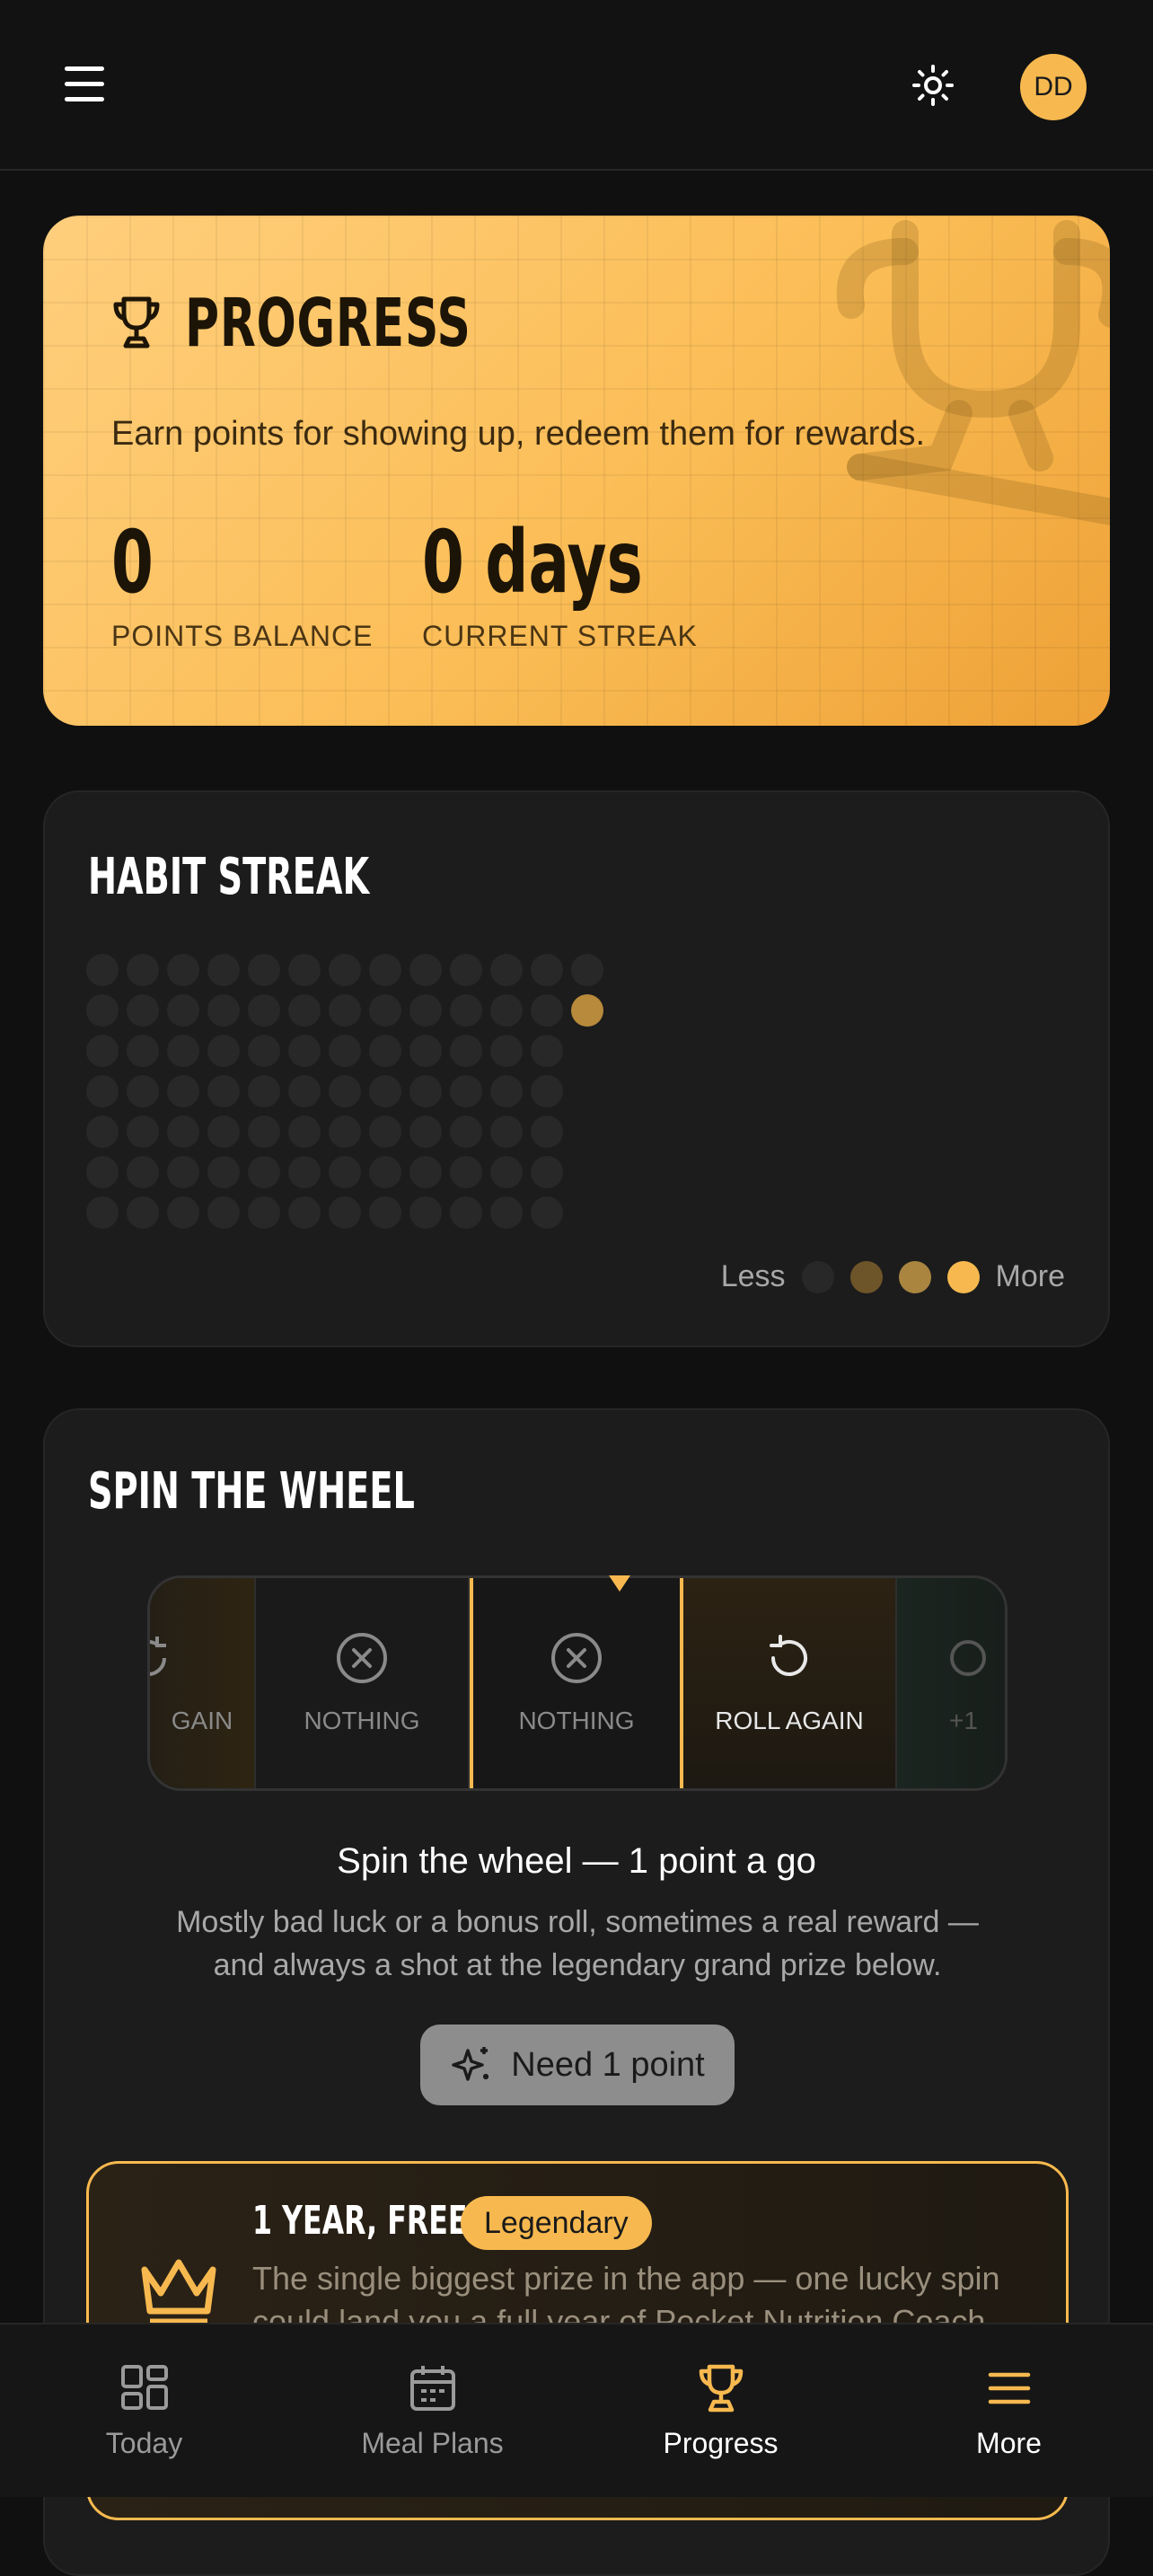 The width and height of the screenshot is (1153, 2576). Describe the element at coordinates (203, 1683) in the screenshot. I see `wheel-slot: GAIN` at that location.